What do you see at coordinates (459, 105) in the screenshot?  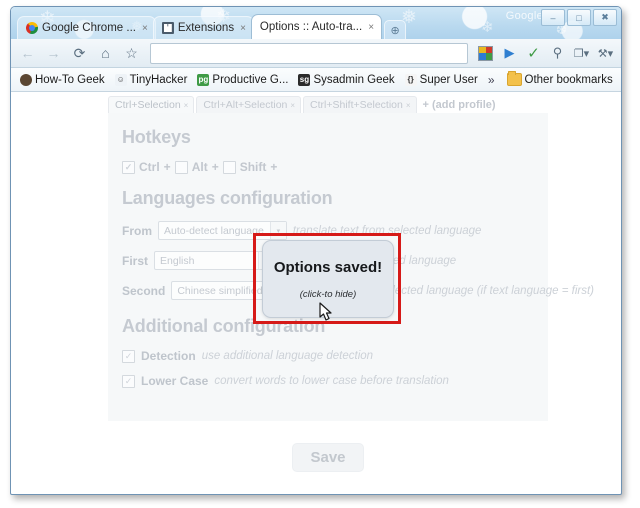 I see `add-profile-button: + (add profile)` at bounding box center [459, 105].